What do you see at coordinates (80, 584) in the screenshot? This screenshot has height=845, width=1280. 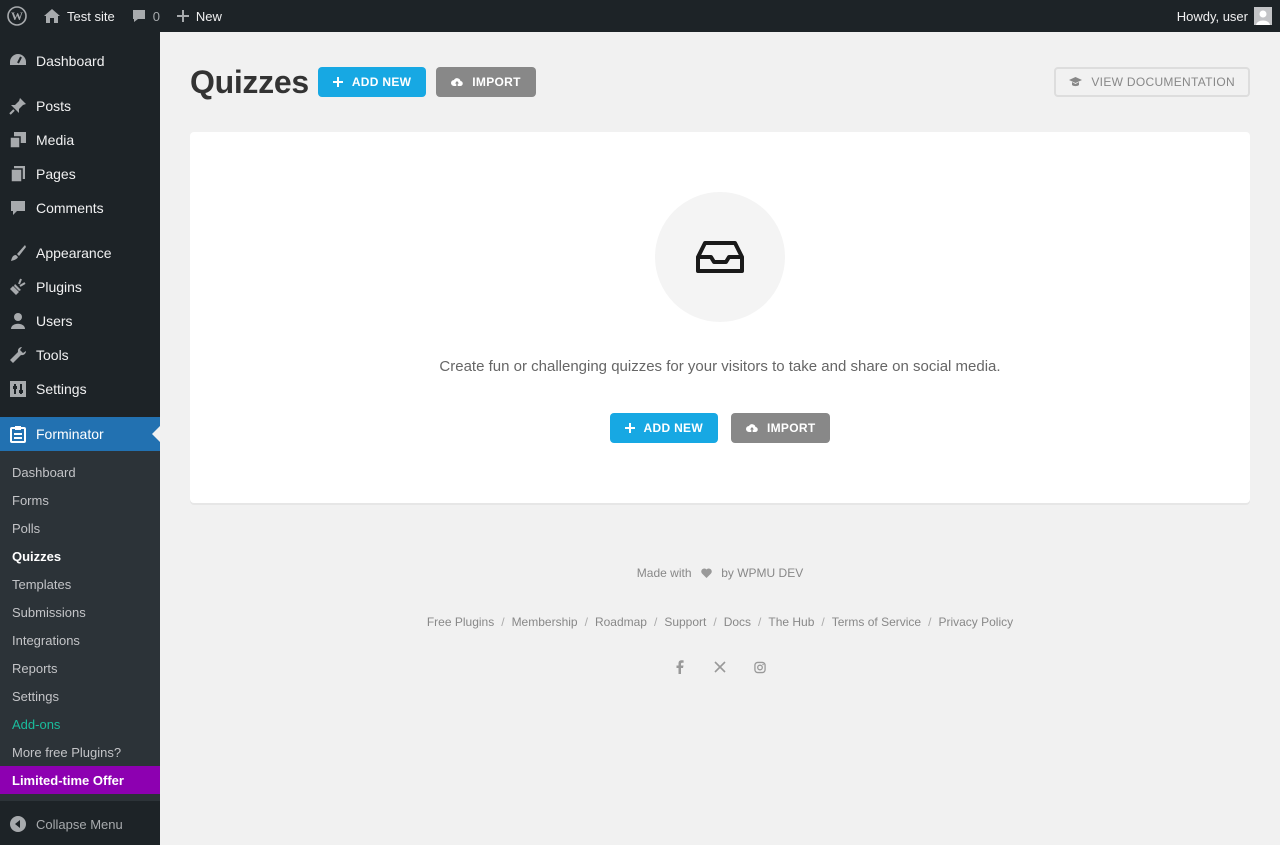 I see `submenu-templates: Templates` at bounding box center [80, 584].